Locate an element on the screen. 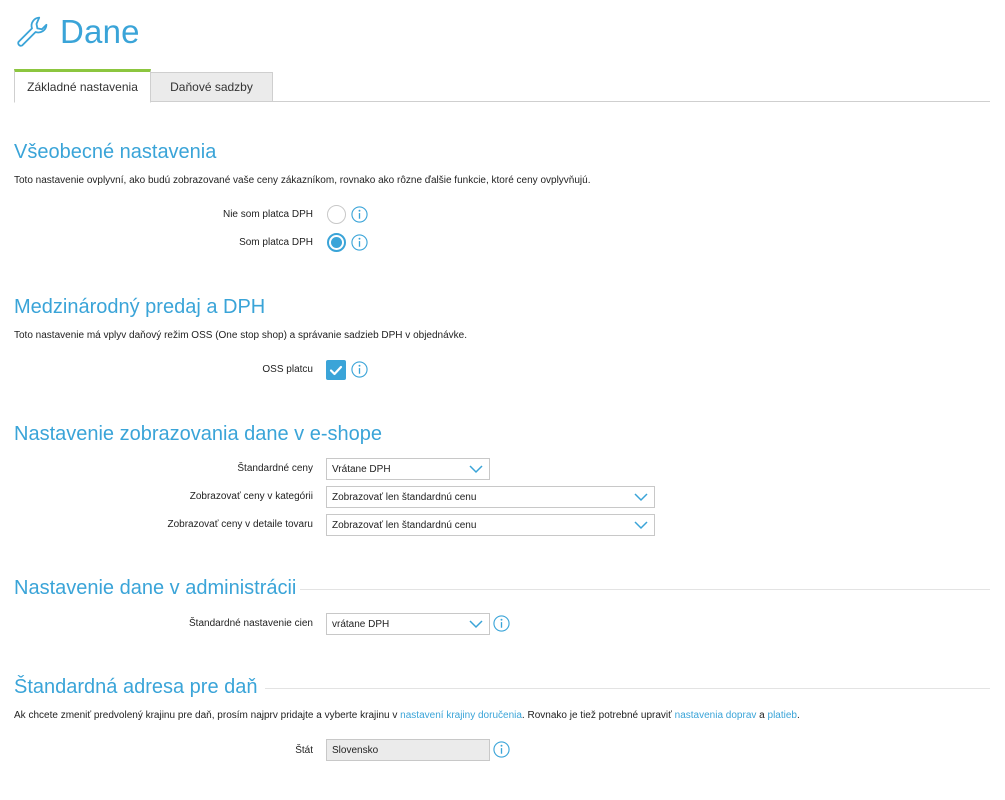 The image size is (1005, 800). country-value: Slovensko is located at coordinates (355, 750).